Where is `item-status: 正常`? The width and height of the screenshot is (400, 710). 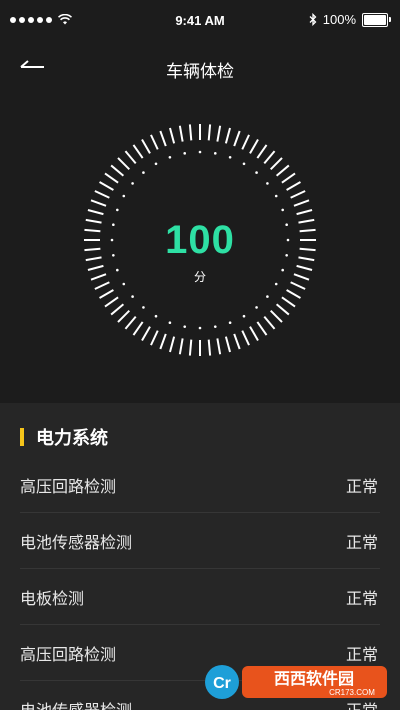 item-status: 正常 is located at coordinates (361, 599).